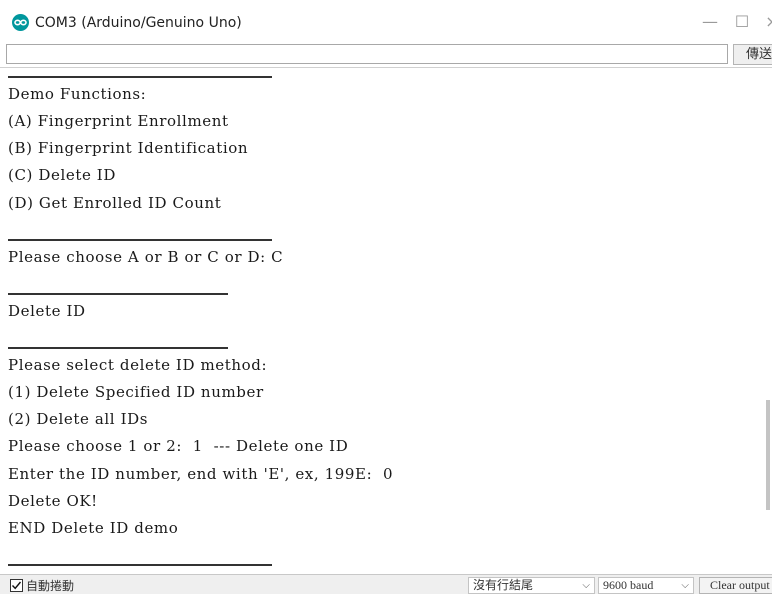  What do you see at coordinates (50, 586) in the screenshot?
I see `autoscroll-label: 自動捲動` at bounding box center [50, 586].